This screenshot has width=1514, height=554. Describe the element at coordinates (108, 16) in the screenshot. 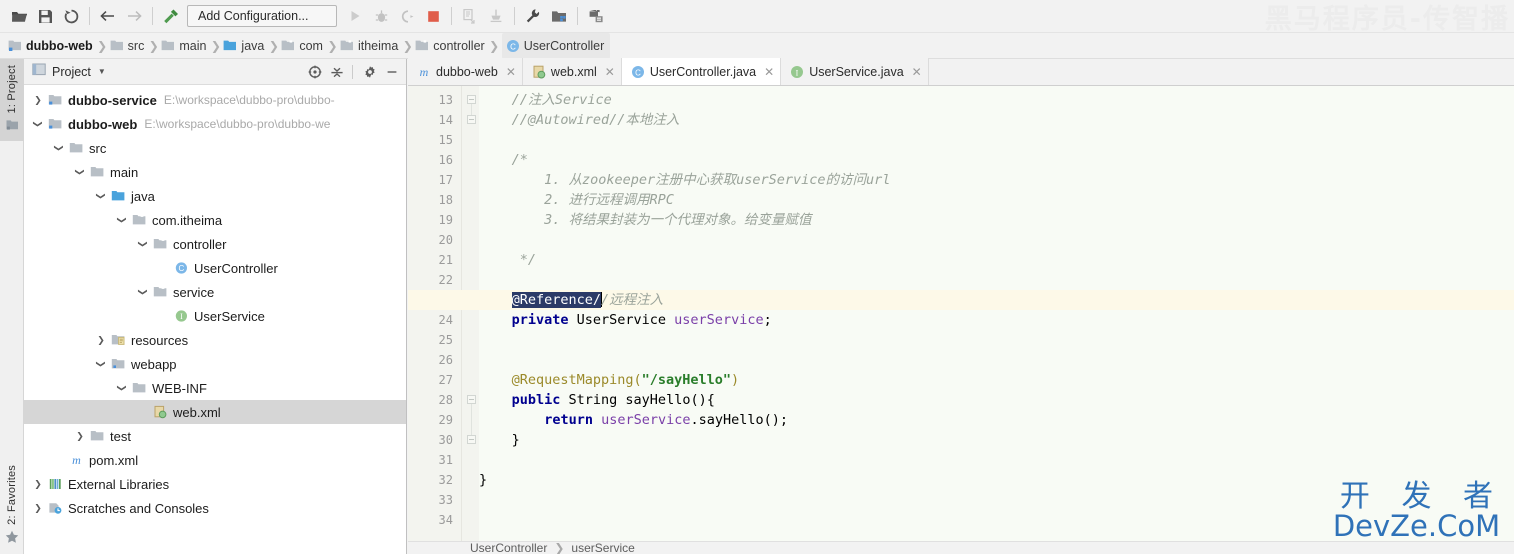

I see `back-icon` at that location.